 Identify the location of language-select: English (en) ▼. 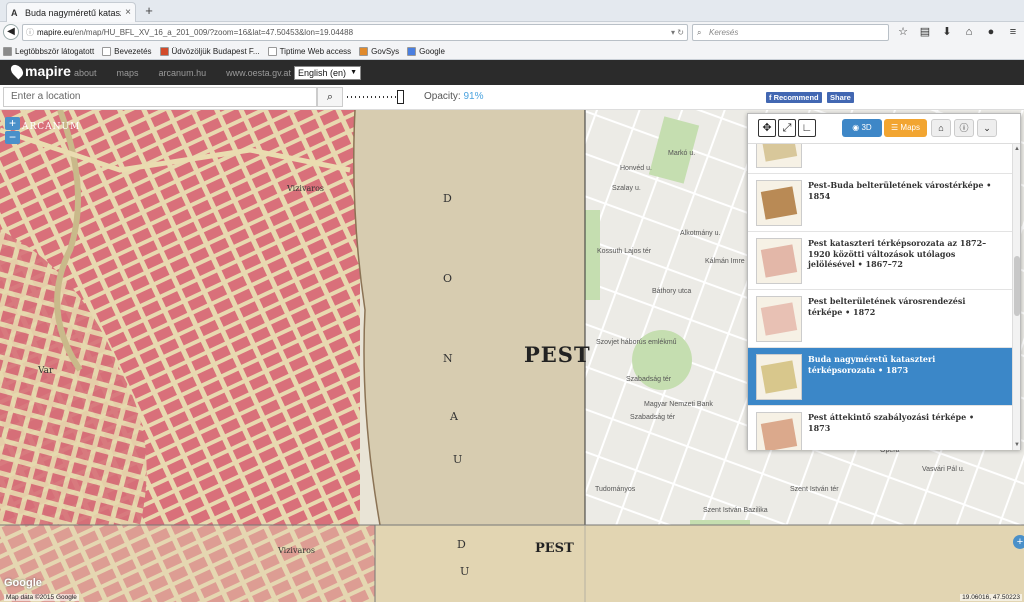
(327, 73).